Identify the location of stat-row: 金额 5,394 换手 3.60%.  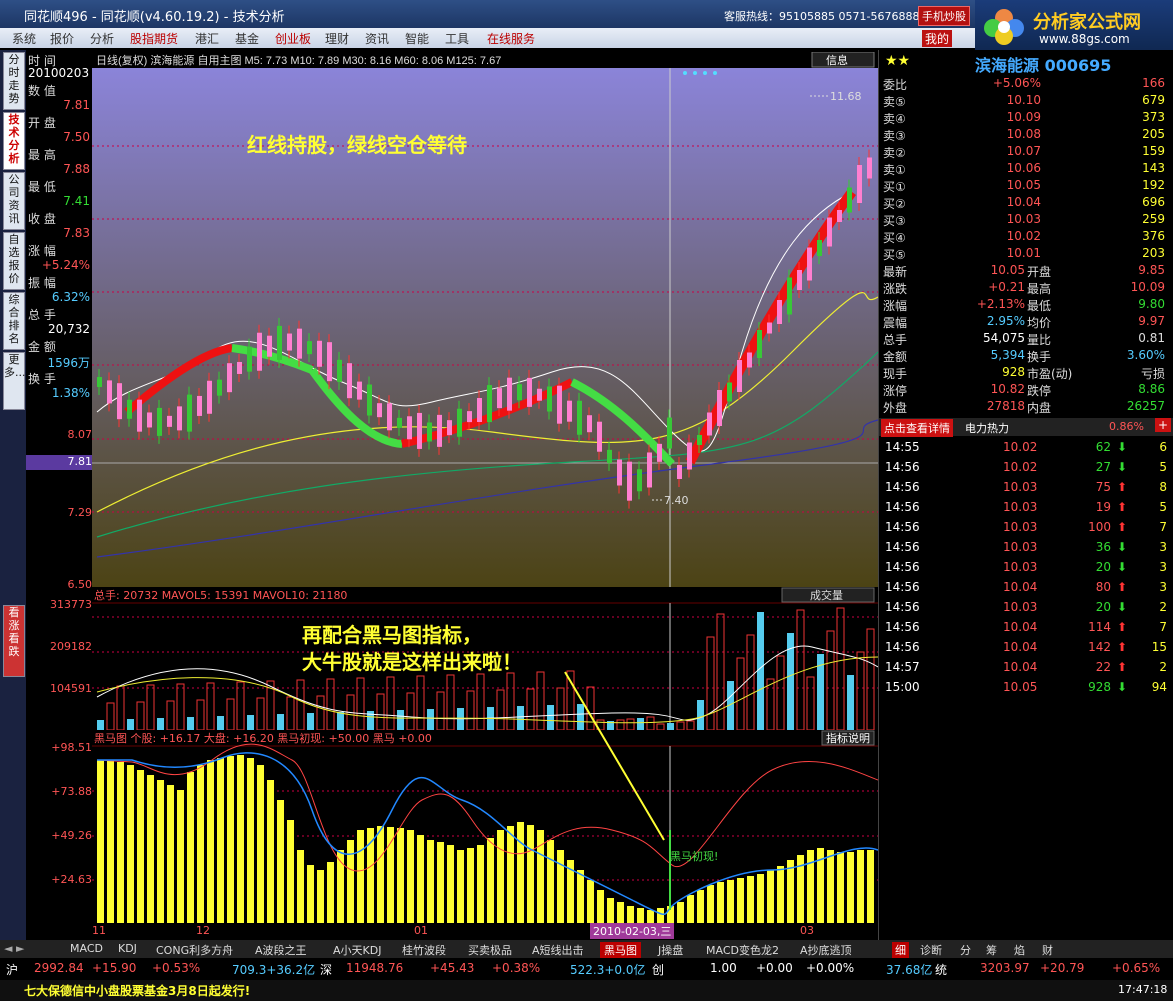
(1026, 356).